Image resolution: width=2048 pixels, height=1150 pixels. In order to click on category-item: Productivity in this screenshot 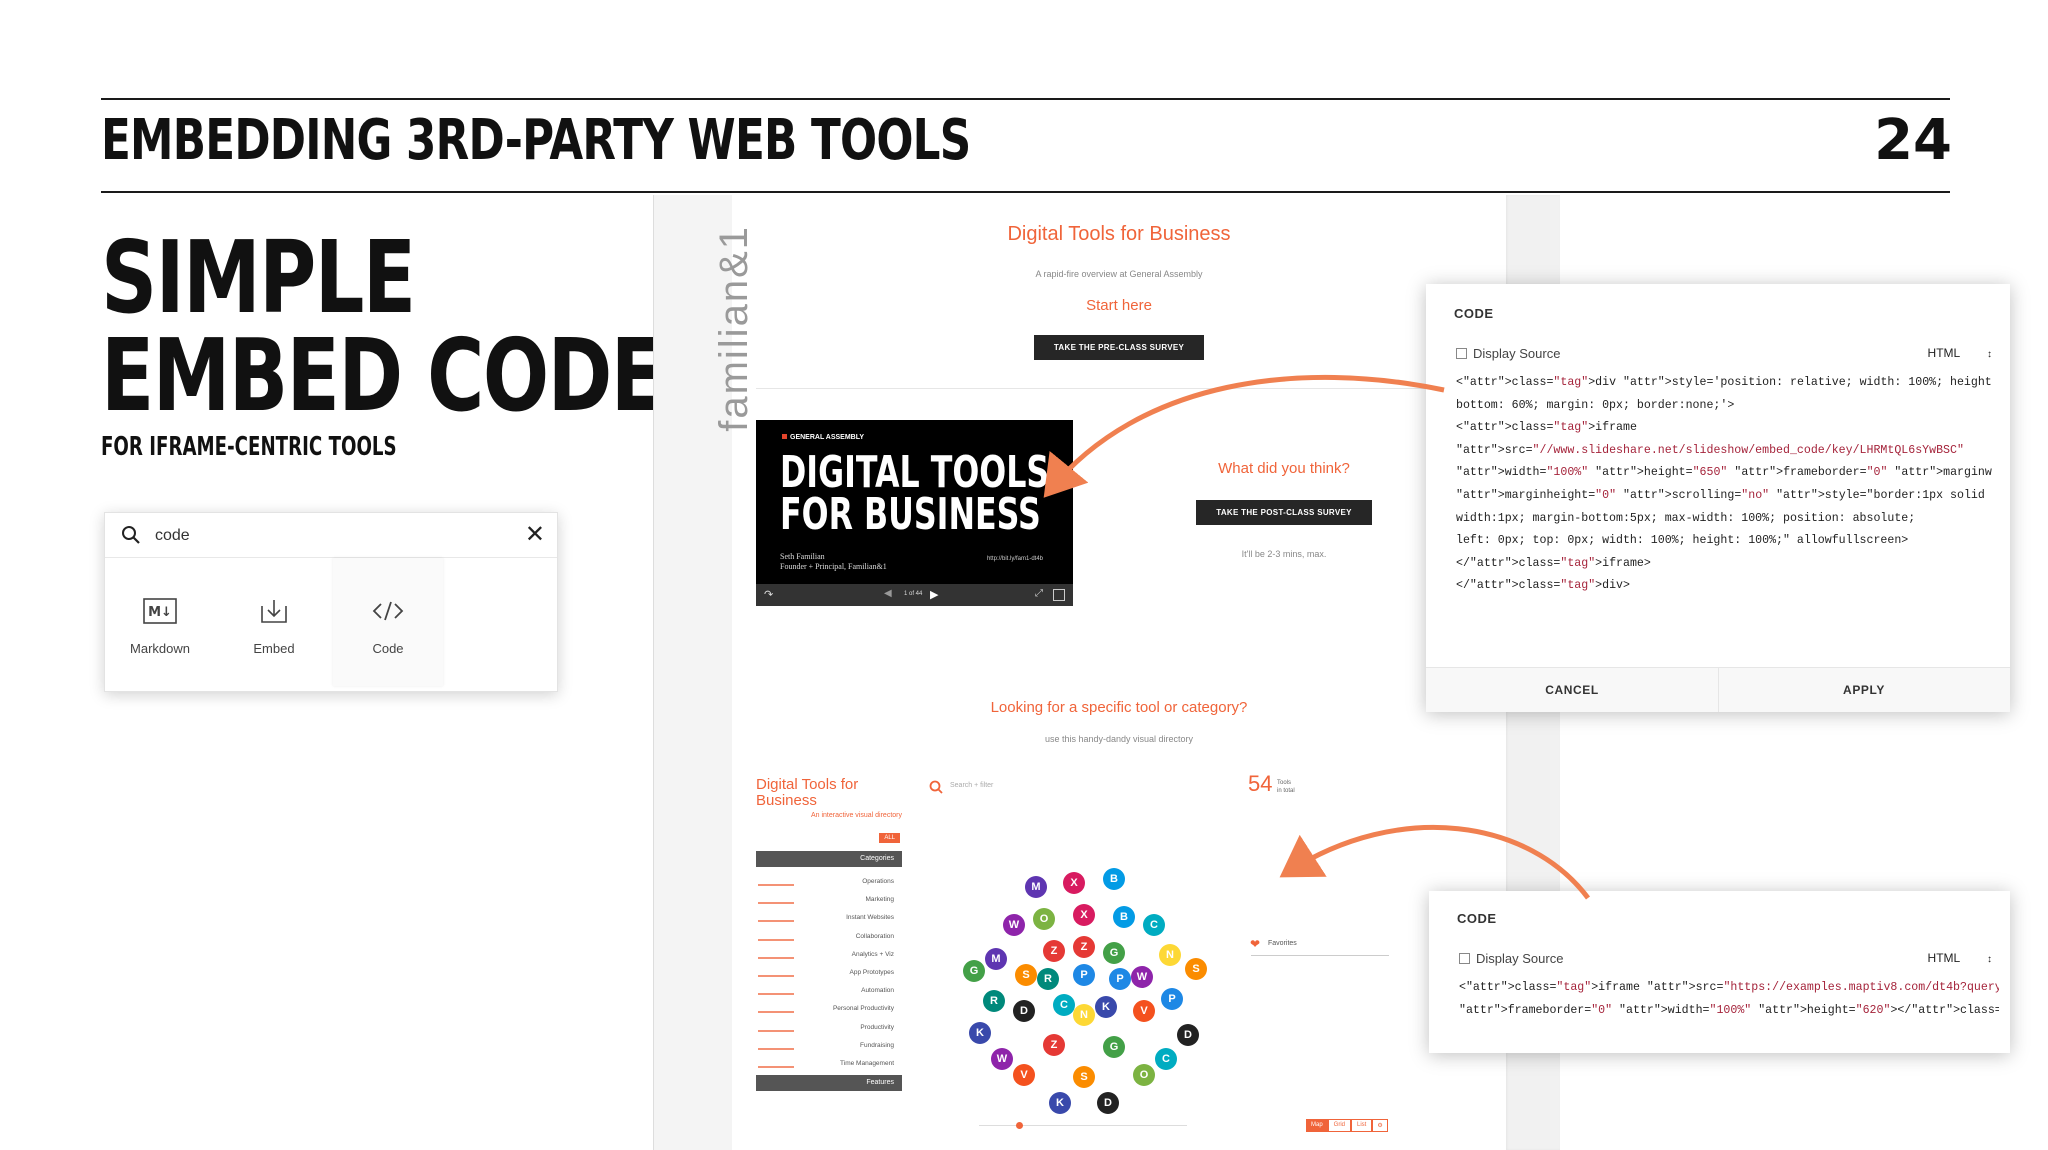, I will do `click(829, 1028)`.